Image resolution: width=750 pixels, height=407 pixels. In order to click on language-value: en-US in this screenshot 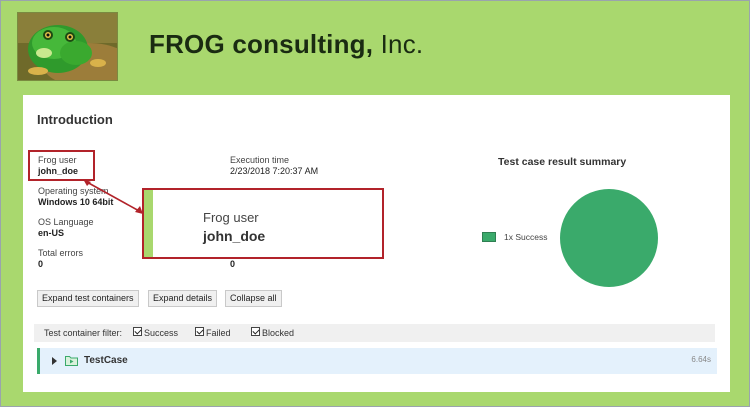, I will do `click(51, 233)`.